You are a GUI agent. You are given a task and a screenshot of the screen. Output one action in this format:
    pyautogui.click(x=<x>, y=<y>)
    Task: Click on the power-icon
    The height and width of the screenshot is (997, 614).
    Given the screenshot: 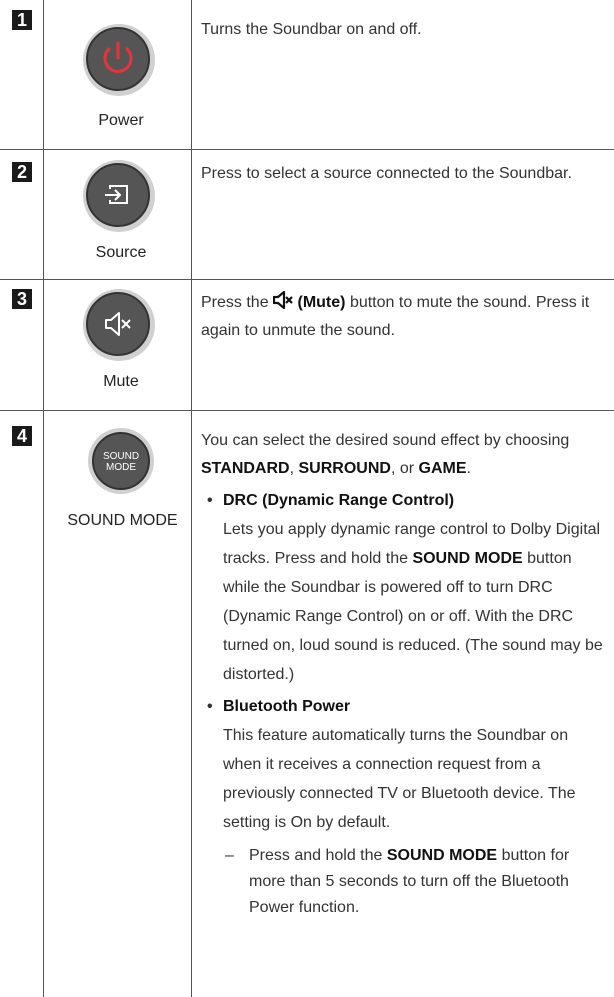 What is the action you would take?
    pyautogui.click(x=118, y=57)
    